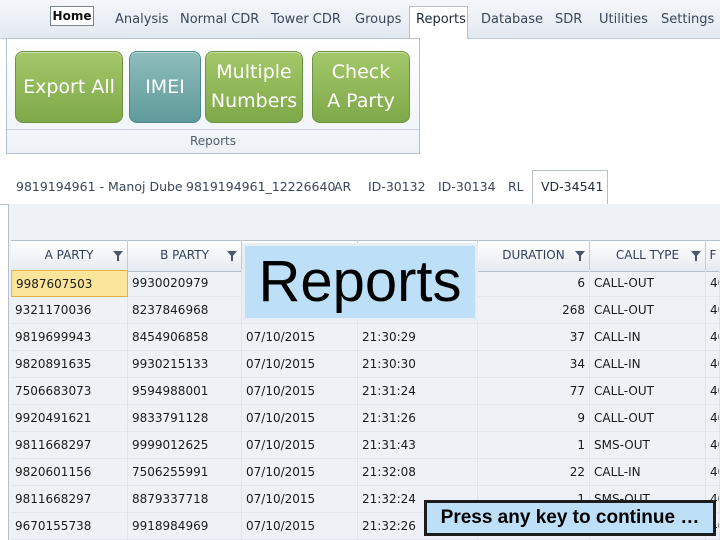 The image size is (720, 540). Describe the element at coordinates (534, 337) in the screenshot. I see `duration-cell: 37` at that location.